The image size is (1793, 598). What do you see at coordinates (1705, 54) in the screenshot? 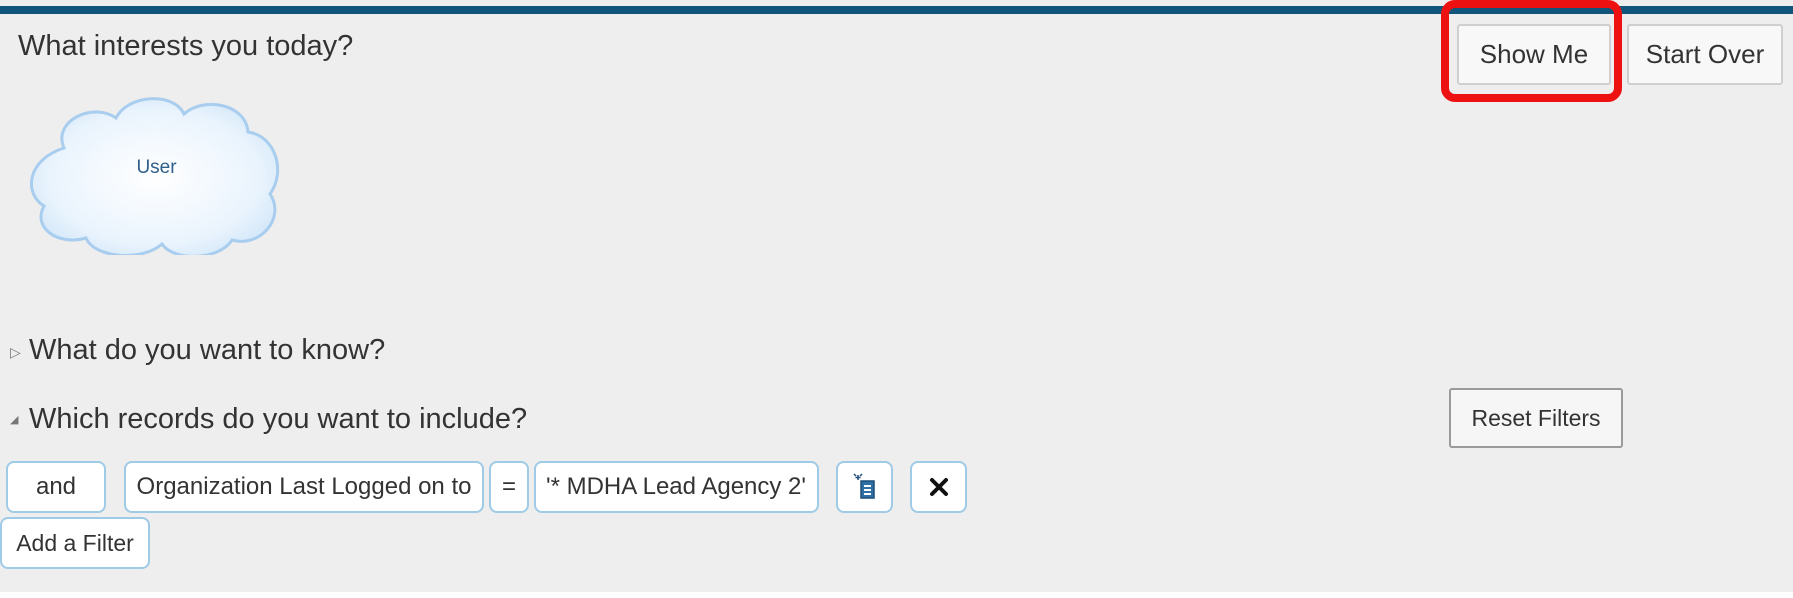
I see `start-over-button: Start Over` at bounding box center [1705, 54].